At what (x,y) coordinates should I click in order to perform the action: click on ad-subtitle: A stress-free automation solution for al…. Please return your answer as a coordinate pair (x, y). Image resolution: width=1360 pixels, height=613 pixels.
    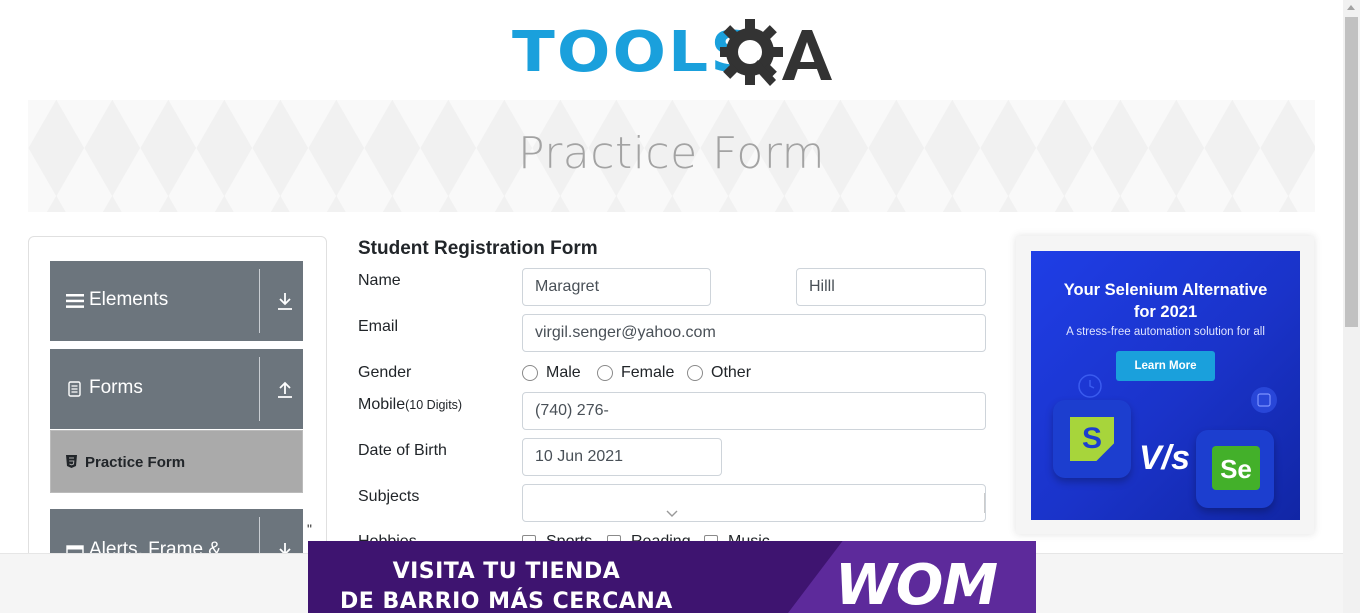
    Looking at the image, I should click on (1165, 332).